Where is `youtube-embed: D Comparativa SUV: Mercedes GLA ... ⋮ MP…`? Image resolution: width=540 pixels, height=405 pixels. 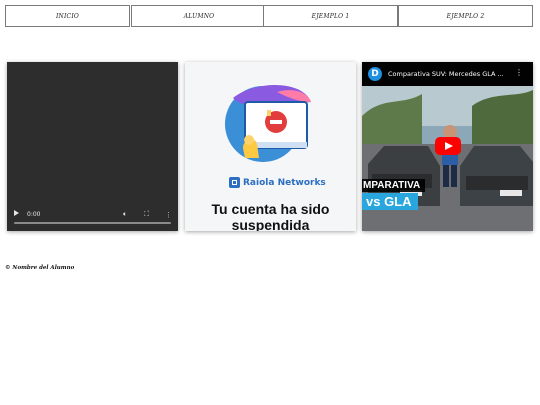
youtube-embed: D Comparativa SUV: Mercedes GLA ... ⋮ MP… is located at coordinates (447, 146).